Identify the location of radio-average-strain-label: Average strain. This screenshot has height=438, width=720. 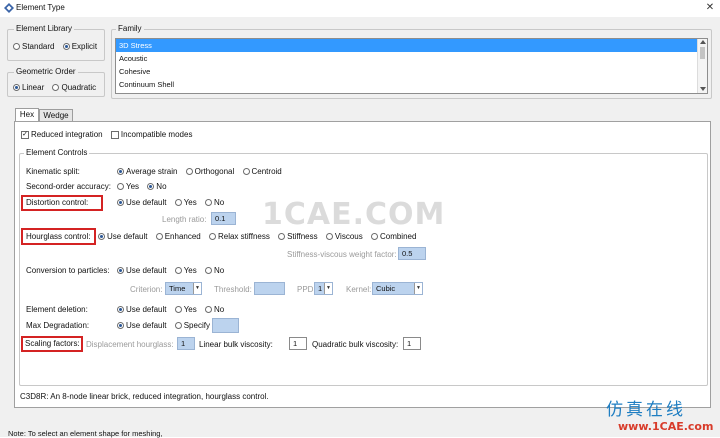
(152, 171).